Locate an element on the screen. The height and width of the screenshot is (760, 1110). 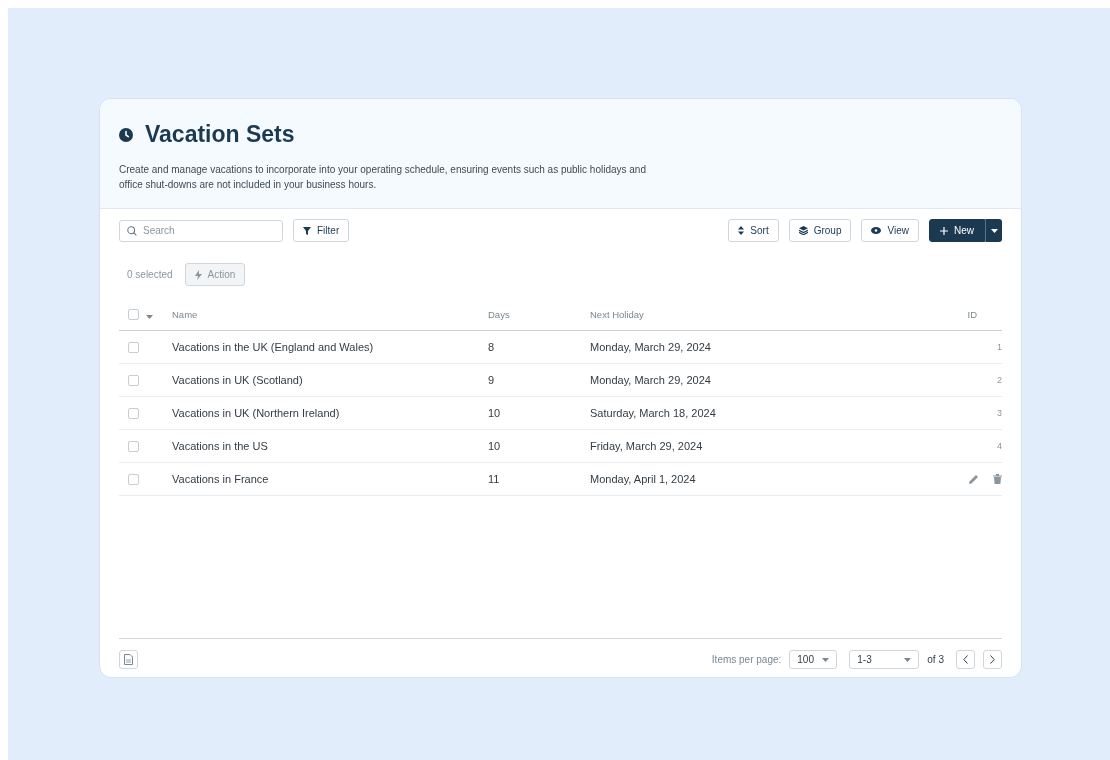
chevron-right-icon is located at coordinates (992, 659).